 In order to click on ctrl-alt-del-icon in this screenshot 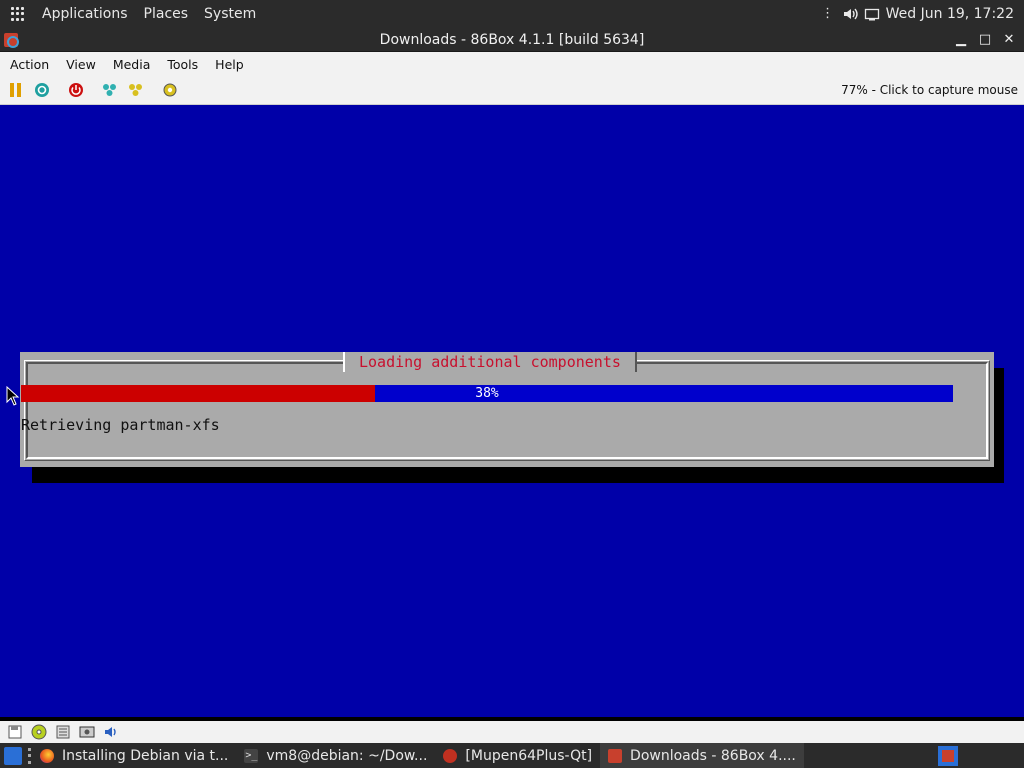, I will do `click(110, 90)`.